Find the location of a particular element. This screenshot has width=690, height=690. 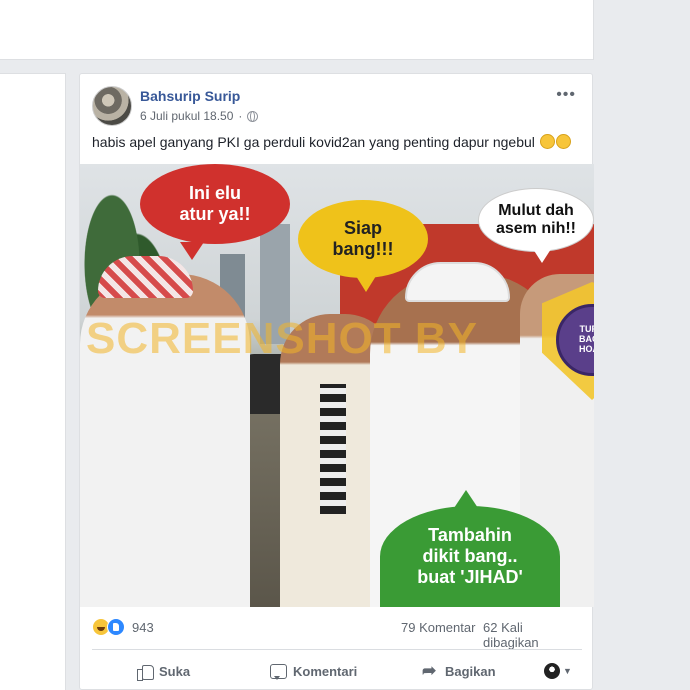

screenshot-watermark: SCREENSHOT BY is located at coordinates (282, 338).